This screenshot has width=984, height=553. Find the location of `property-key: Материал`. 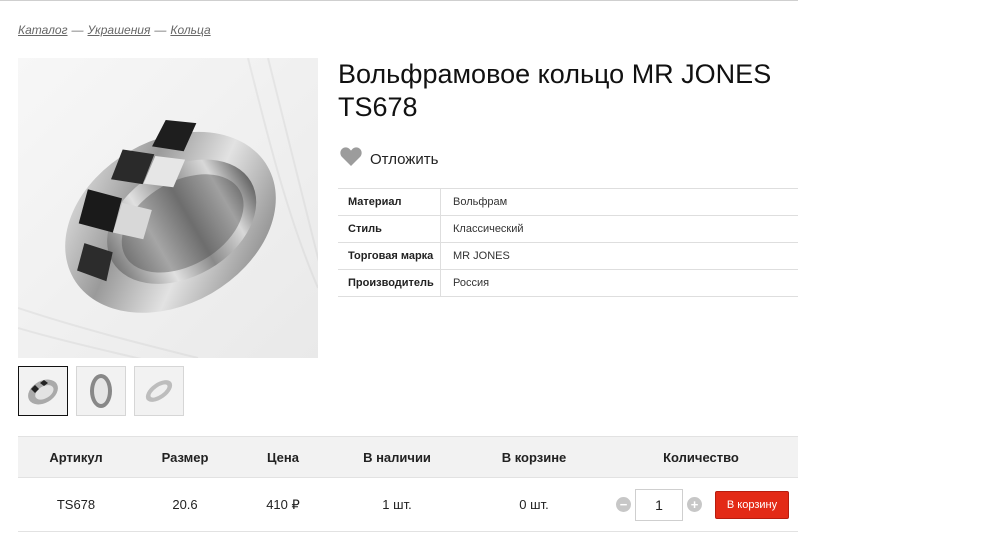

property-key: Материал is located at coordinates (389, 202).